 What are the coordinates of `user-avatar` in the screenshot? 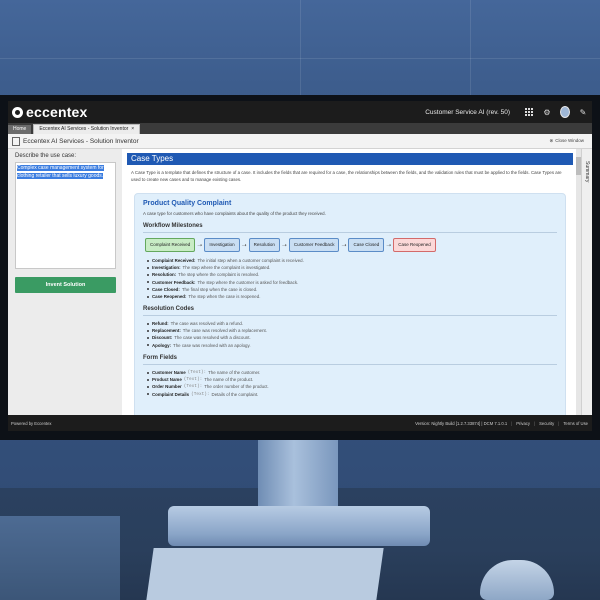 It's located at (565, 112).